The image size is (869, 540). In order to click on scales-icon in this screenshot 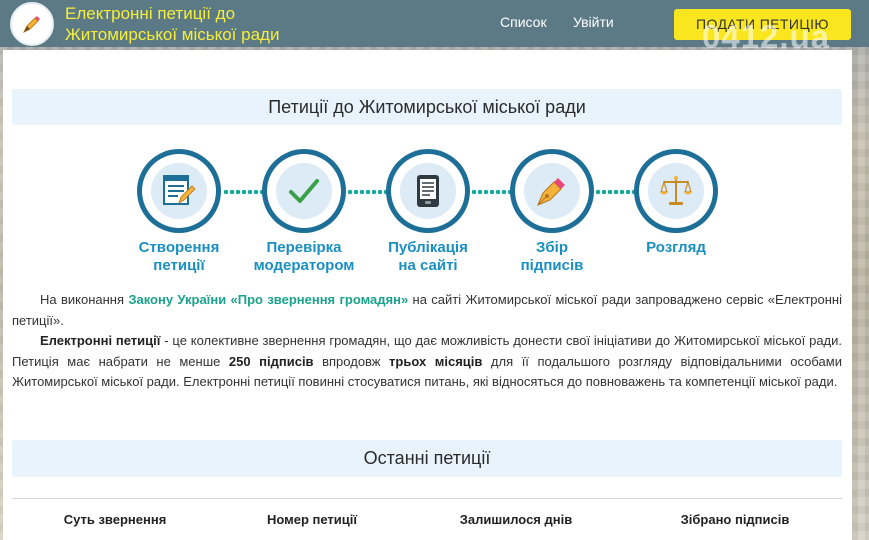, I will do `click(676, 190)`.